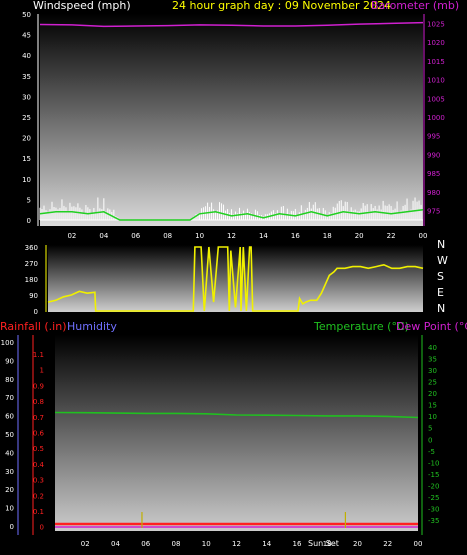 The width and height of the screenshot is (467, 555). What do you see at coordinates (433, 174) in the screenshot?
I see `barometer-tick-label: 985` at bounding box center [433, 174].